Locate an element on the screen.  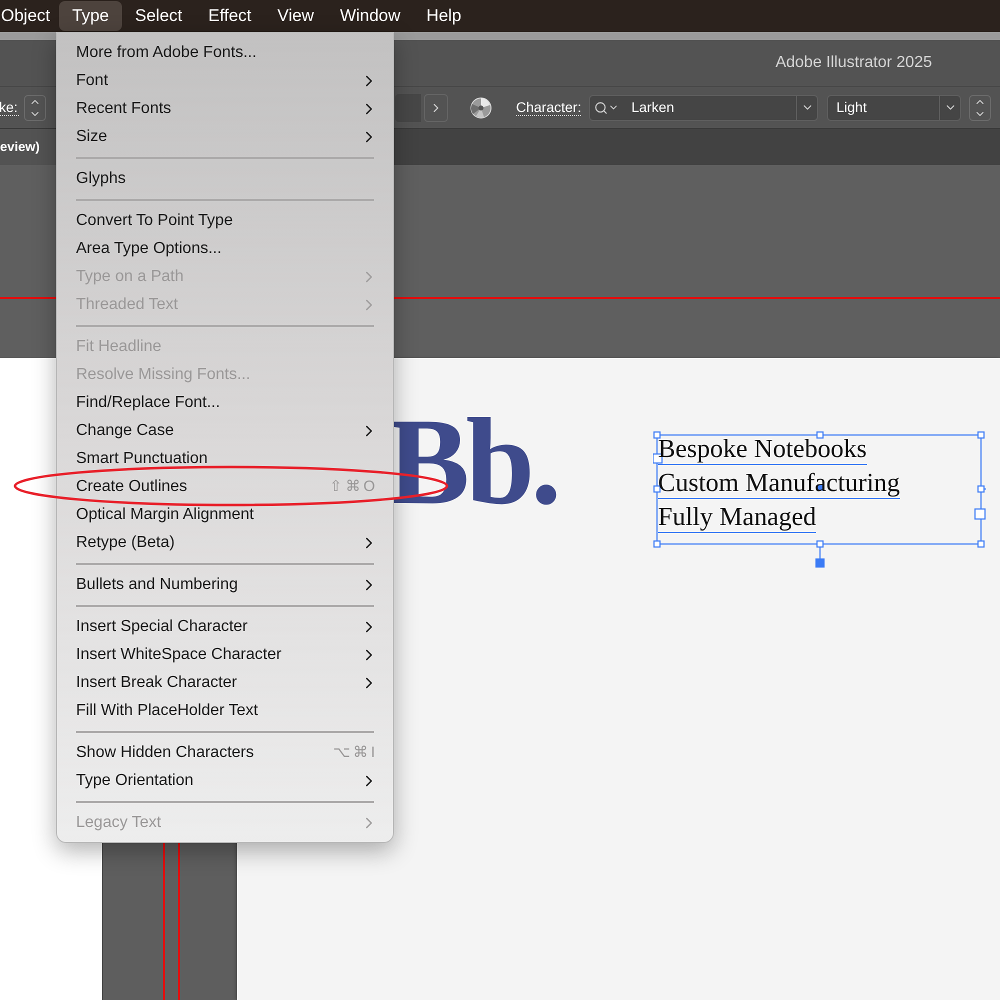
document-tab: eview) is located at coordinates (28, 147).